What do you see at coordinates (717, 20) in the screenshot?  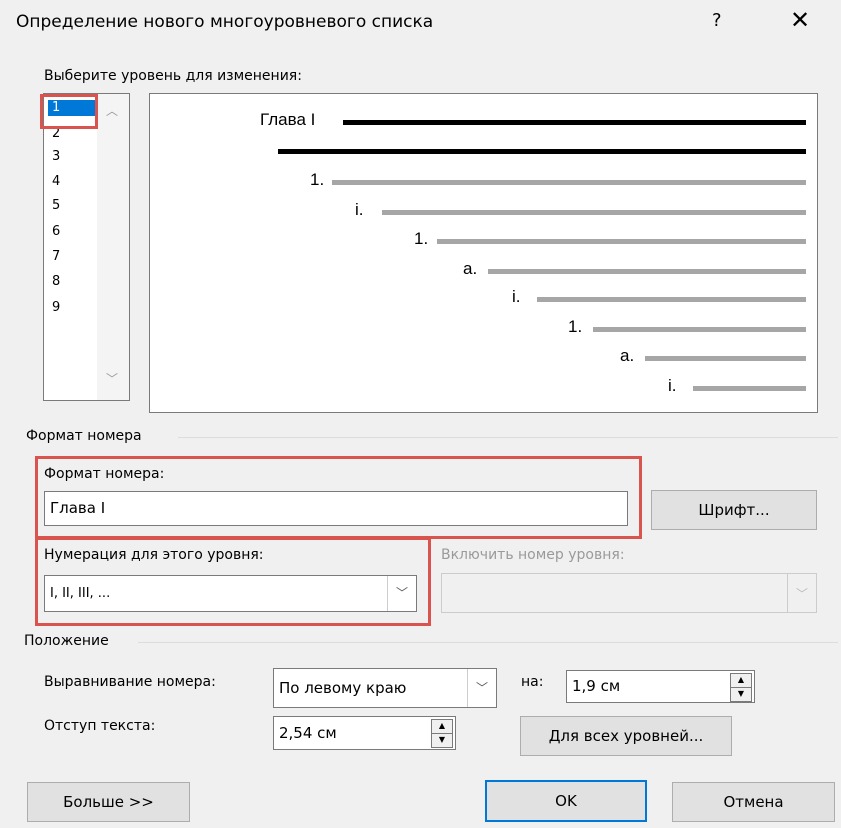 I see `help-button: ?` at bounding box center [717, 20].